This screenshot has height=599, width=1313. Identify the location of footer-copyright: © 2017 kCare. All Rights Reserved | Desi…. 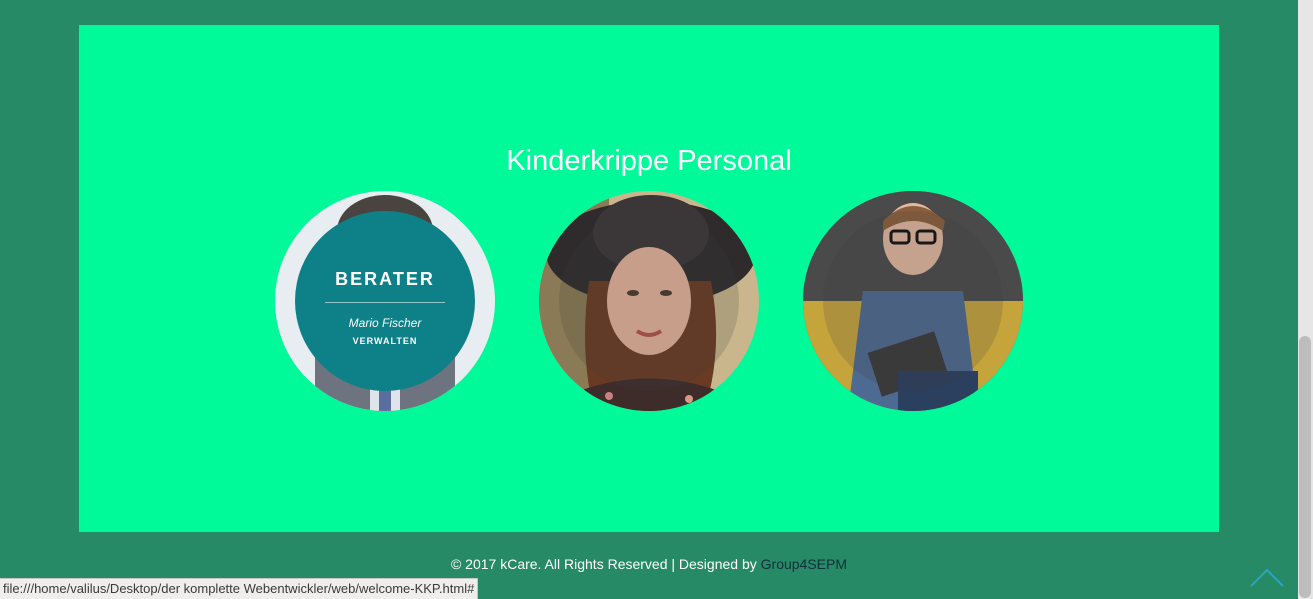
(605, 564).